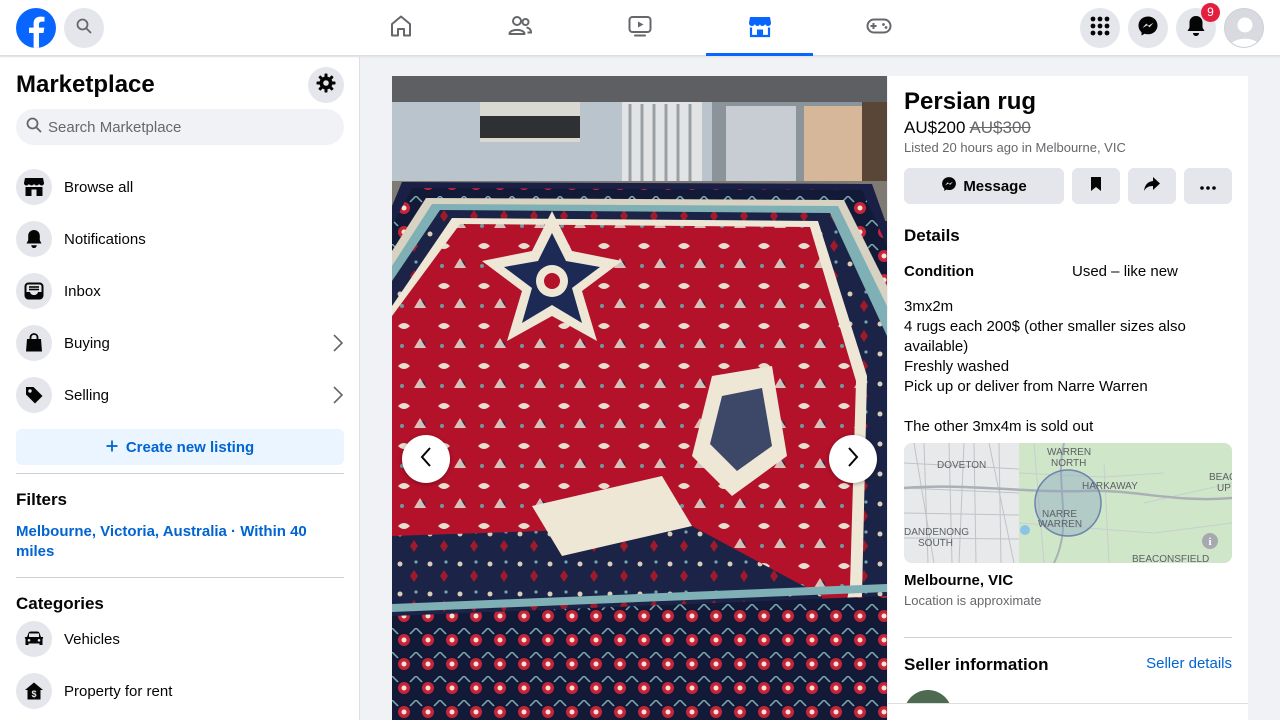  I want to click on facebook-logo, so click(36, 28).